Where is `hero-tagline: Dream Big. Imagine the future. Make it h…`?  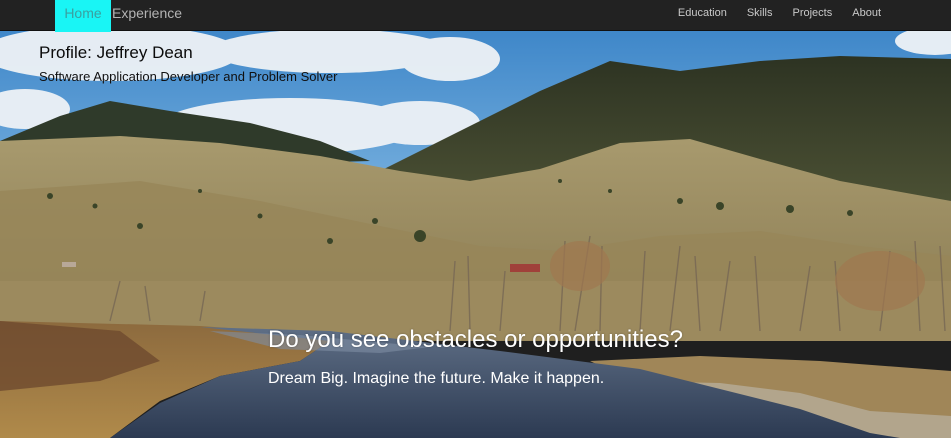
hero-tagline: Dream Big. Imagine the future. Make it h… is located at coordinates (436, 378).